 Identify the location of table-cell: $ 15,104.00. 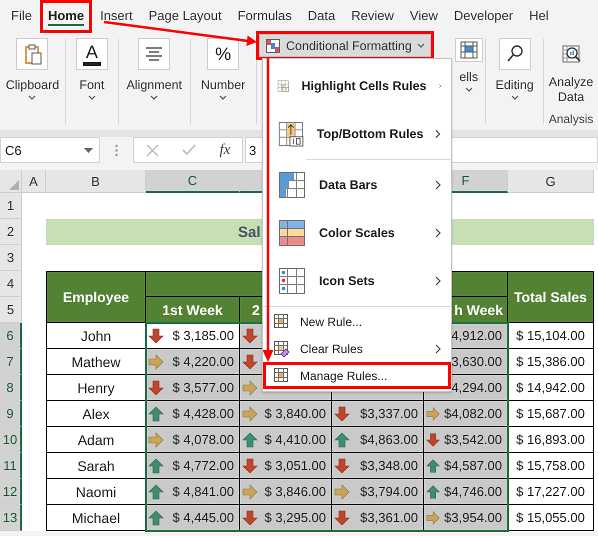
(551, 336).